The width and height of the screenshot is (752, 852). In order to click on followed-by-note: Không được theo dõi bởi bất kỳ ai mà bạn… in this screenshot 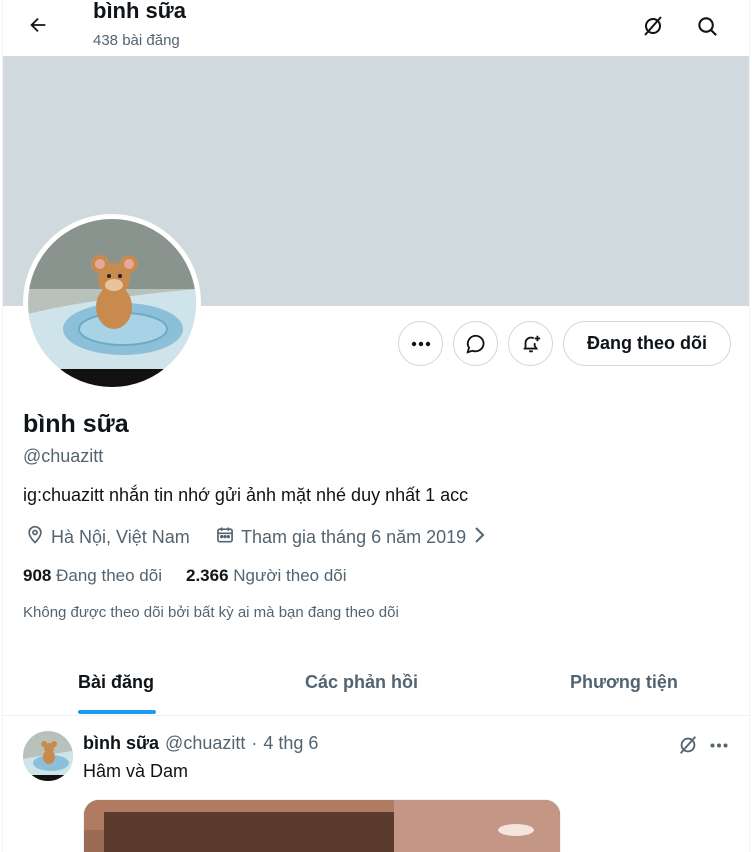, I will do `click(211, 612)`.